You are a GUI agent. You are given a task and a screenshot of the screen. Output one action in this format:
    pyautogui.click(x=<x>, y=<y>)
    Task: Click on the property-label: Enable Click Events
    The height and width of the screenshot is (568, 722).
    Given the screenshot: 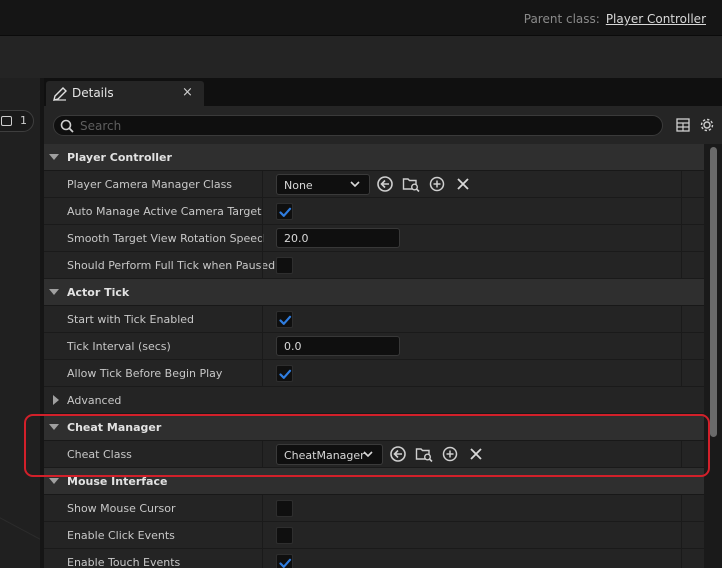 What is the action you would take?
    pyautogui.click(x=121, y=535)
    